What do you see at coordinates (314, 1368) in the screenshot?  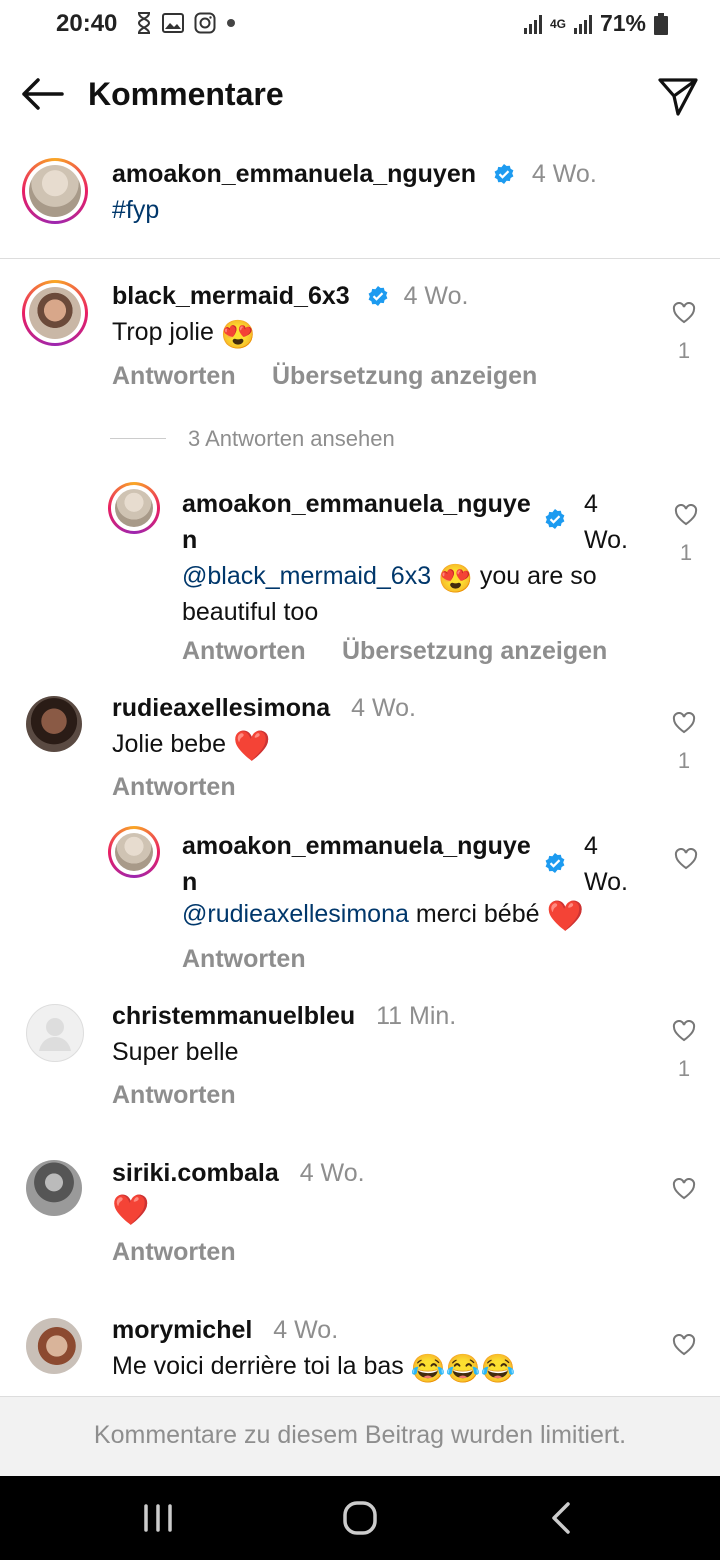 I see `comment-text: Me voici derrière toi la bas 😂😂😂` at bounding box center [314, 1368].